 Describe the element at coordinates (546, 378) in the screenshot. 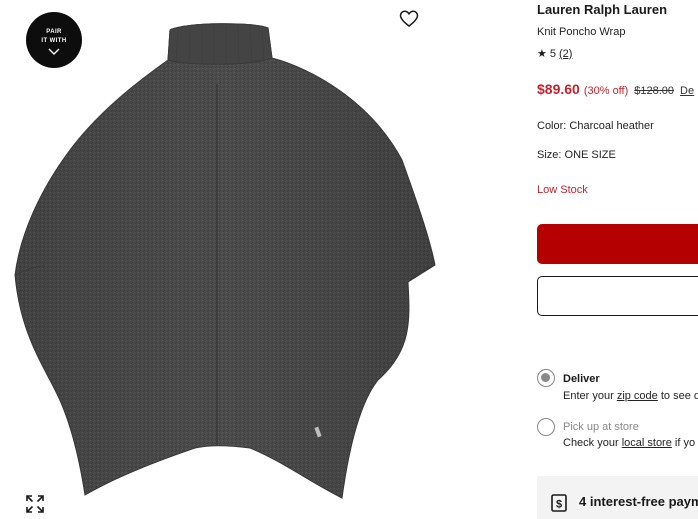

I see `deliver-radio` at that location.